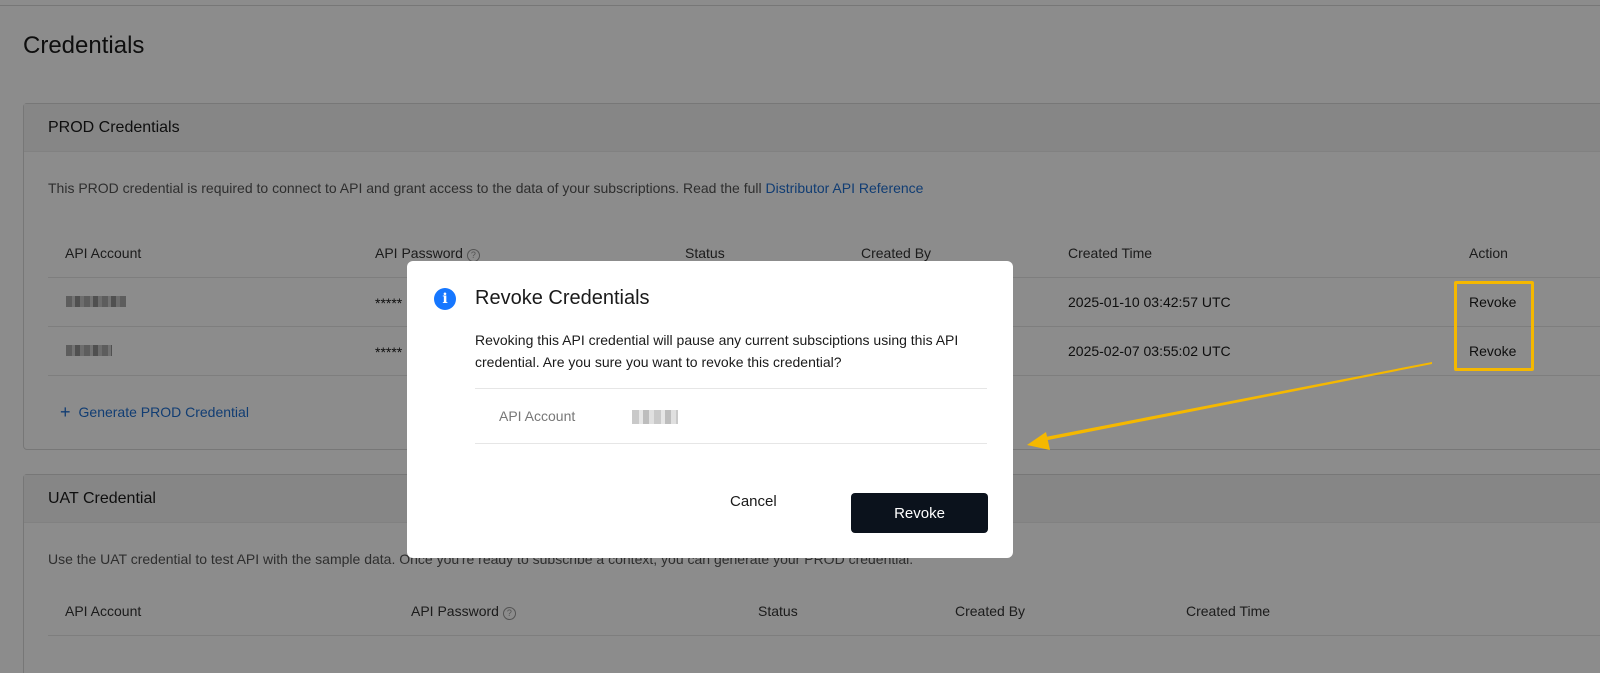  I want to click on dialog-account-row: API Account, so click(731, 416).